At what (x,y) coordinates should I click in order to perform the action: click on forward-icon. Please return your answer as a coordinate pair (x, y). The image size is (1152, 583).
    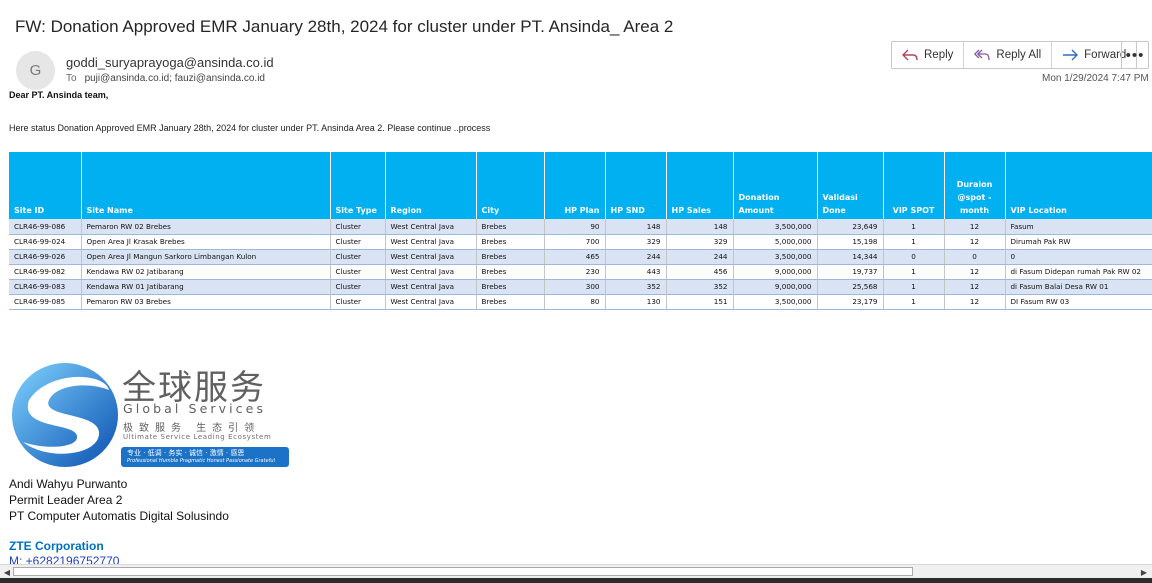
    Looking at the image, I should click on (1071, 55).